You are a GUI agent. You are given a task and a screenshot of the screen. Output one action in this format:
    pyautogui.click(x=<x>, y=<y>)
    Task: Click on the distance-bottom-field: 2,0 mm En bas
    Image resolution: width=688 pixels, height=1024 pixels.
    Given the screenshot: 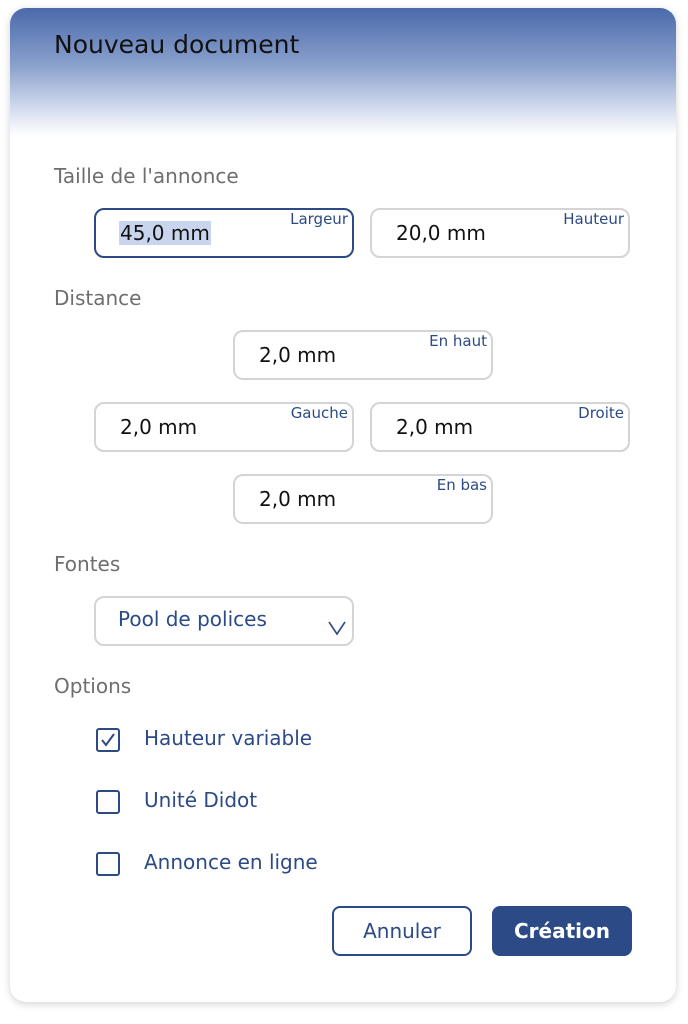 What is the action you would take?
    pyautogui.click(x=363, y=499)
    